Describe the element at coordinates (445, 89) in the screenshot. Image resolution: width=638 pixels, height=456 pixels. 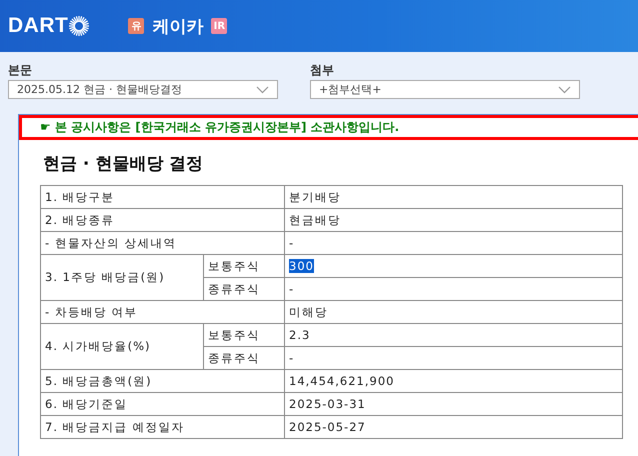
I see `dropdown: +첨부선택+` at that location.